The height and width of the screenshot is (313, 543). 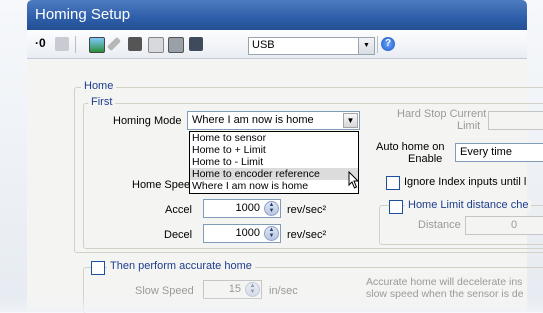 What do you see at coordinates (97, 45) in the screenshot?
I see `monitor-icon` at bounding box center [97, 45].